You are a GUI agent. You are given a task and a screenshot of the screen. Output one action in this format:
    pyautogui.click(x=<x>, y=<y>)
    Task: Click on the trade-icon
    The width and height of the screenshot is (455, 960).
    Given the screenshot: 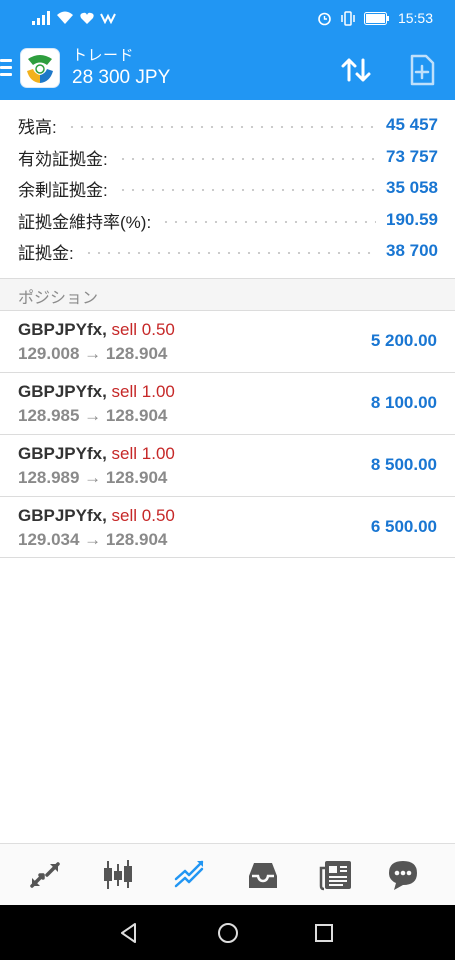 What is the action you would take?
    pyautogui.click(x=190, y=875)
    